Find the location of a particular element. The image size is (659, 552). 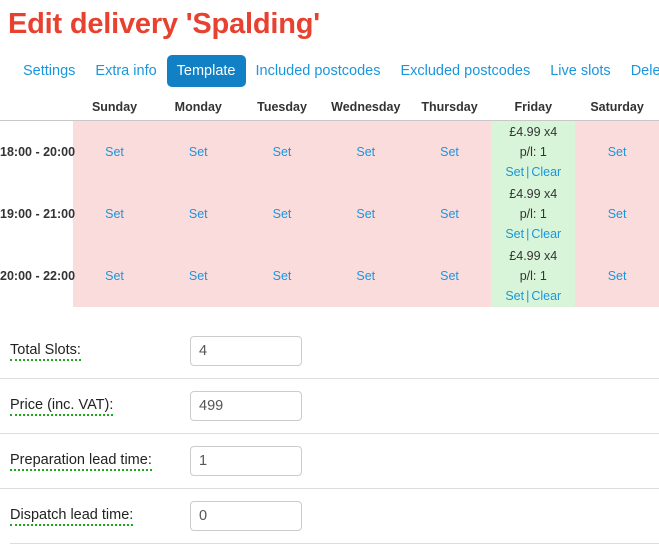

page-title: Edit delivery 'Spalding' is located at coordinates (164, 24).